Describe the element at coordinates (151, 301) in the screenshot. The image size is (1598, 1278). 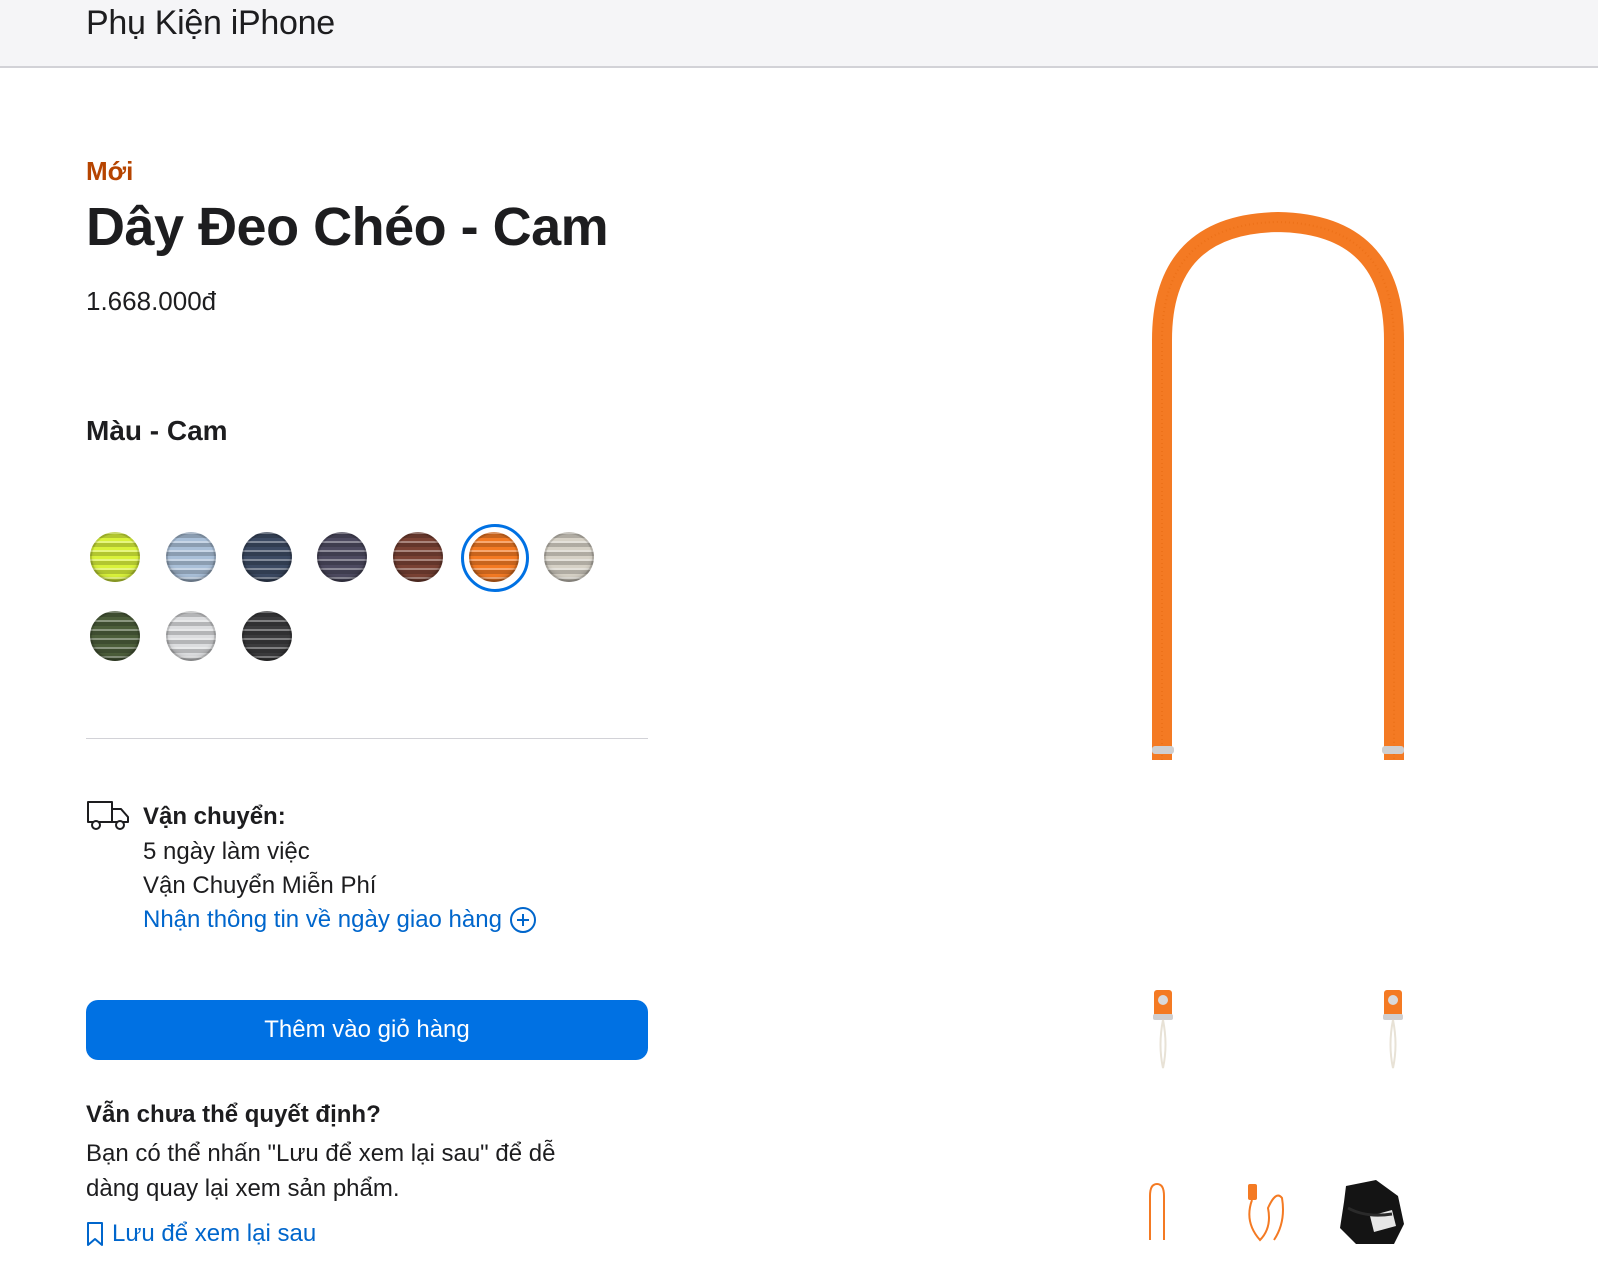
I see `product-price: 1.668.000đ` at that location.